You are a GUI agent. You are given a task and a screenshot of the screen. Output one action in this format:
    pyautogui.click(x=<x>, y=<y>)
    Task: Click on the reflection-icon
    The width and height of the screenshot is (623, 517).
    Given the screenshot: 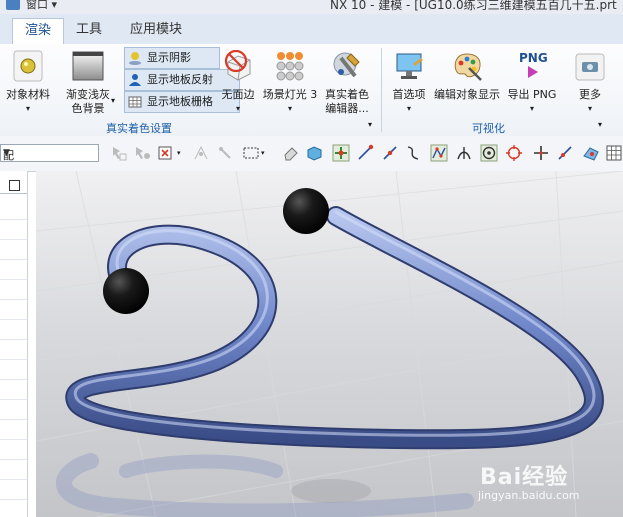 What is the action you would take?
    pyautogui.click(x=135, y=80)
    